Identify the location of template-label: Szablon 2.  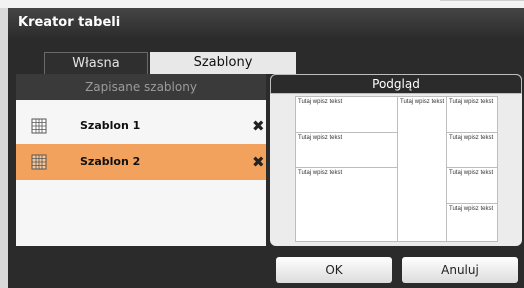
(110, 161).